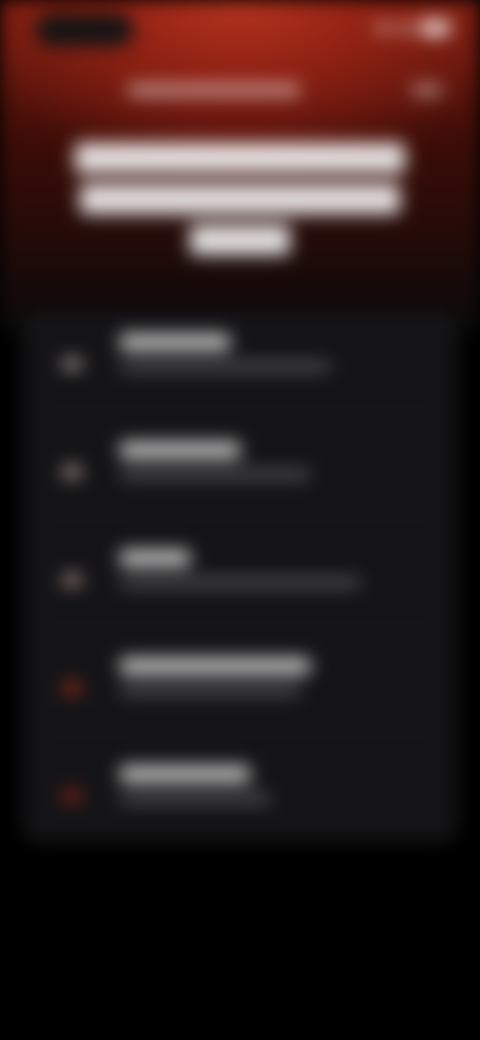 The image size is (480, 1040). What do you see at coordinates (240, 26) in the screenshot?
I see `status-bar` at bounding box center [240, 26].